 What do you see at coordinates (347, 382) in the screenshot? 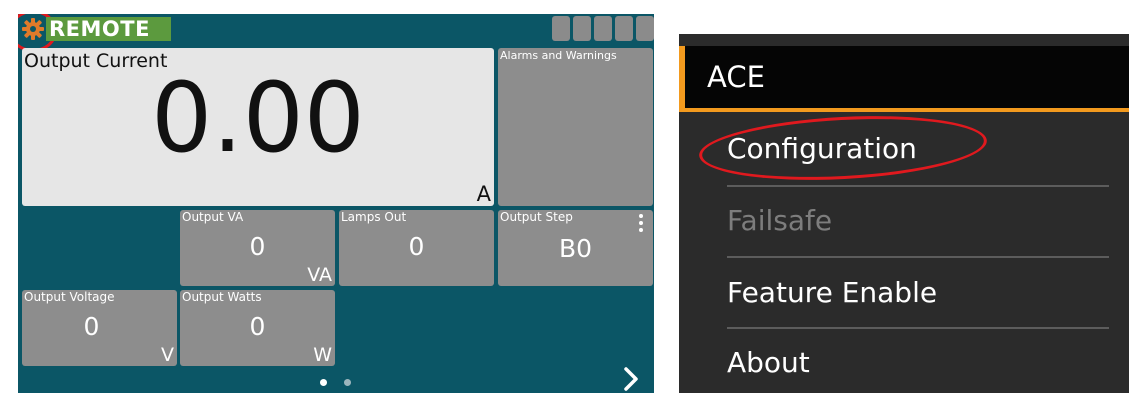
I see `page-indicator-dot` at bounding box center [347, 382].